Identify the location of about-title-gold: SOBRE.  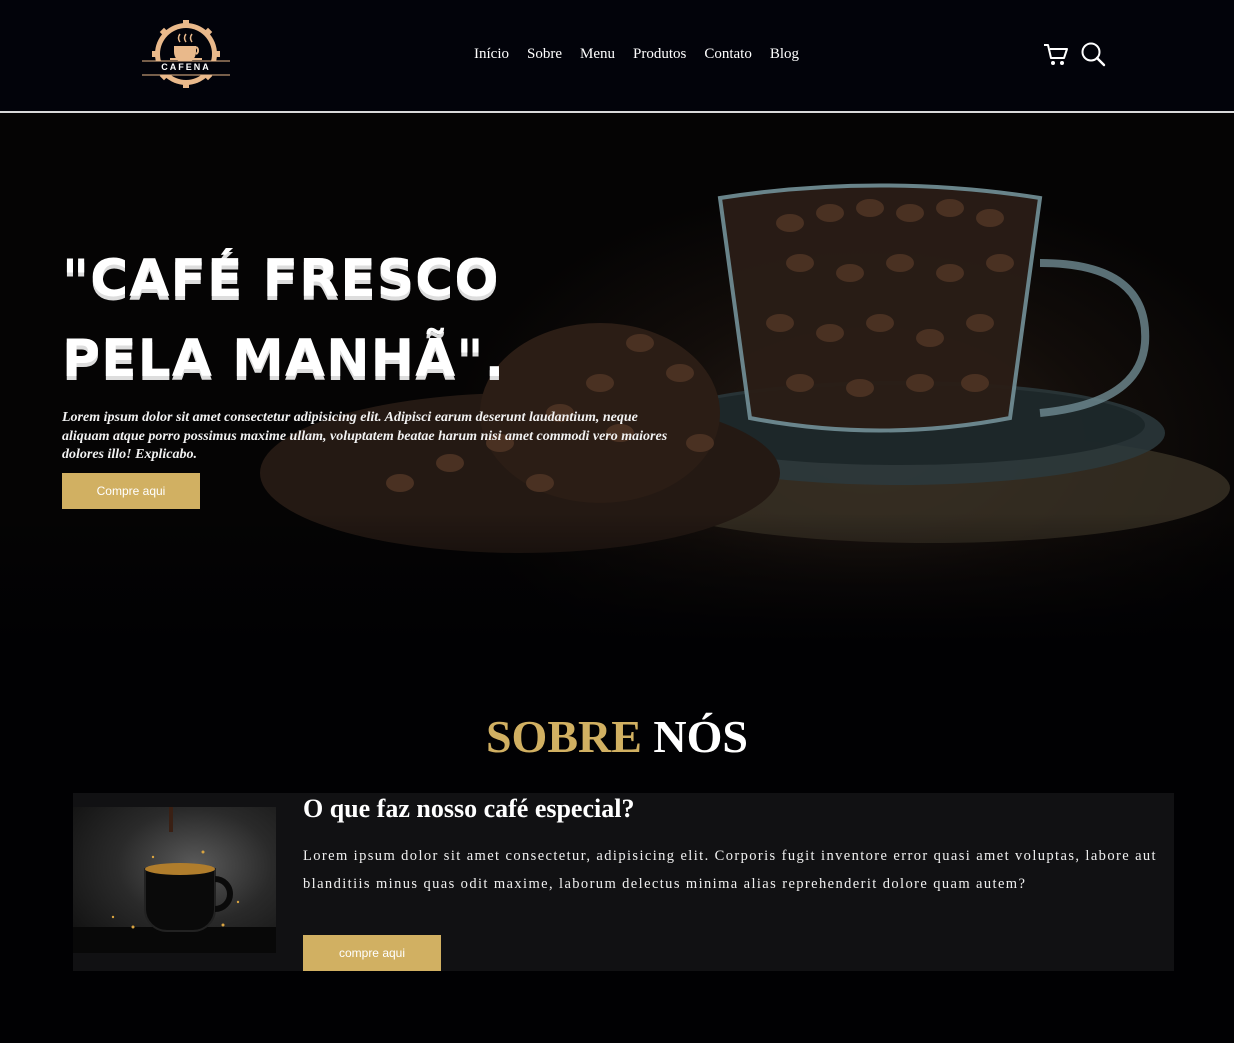
(563, 736).